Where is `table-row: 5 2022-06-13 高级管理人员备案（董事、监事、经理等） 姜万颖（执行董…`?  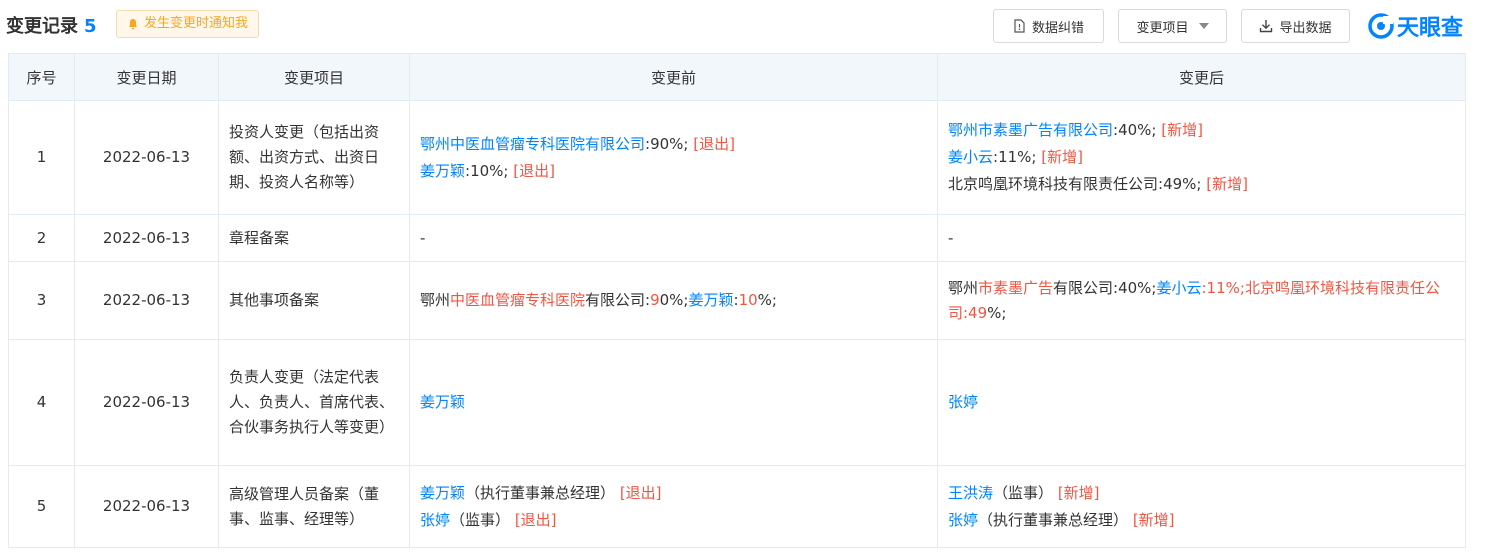
table-row: 5 2022-06-13 高级管理人员备案（董事、监事、经理等） 姜万颖（执行董… is located at coordinates (737, 506).